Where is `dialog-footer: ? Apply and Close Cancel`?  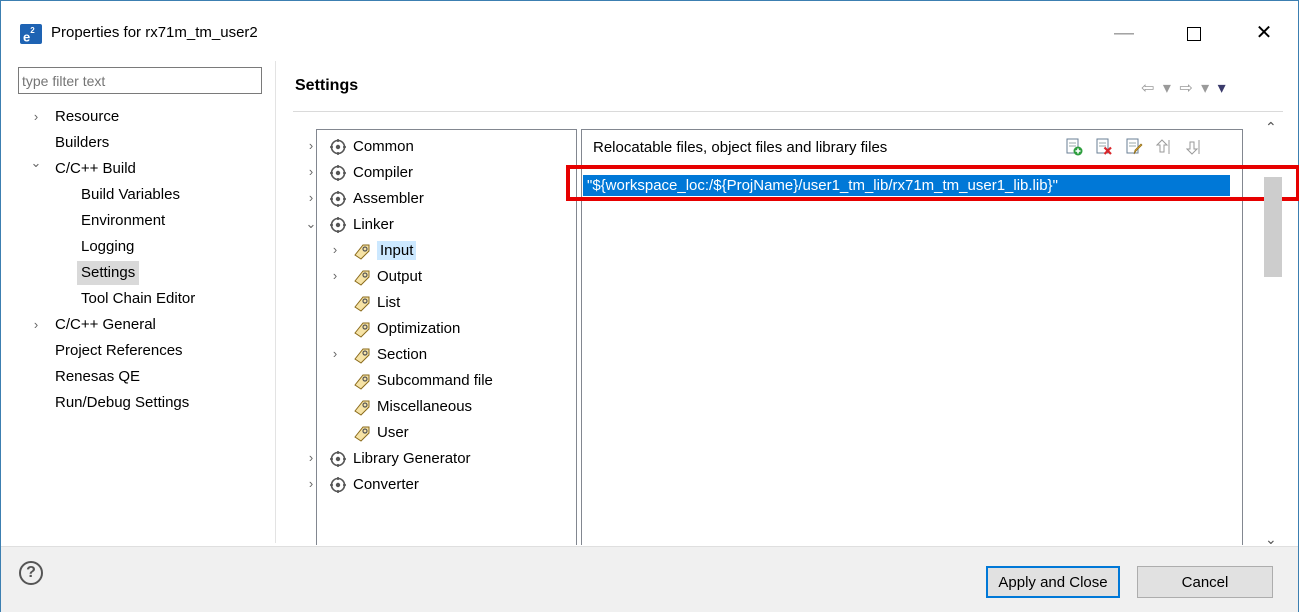 dialog-footer: ? Apply and Close Cancel is located at coordinates (649, 579).